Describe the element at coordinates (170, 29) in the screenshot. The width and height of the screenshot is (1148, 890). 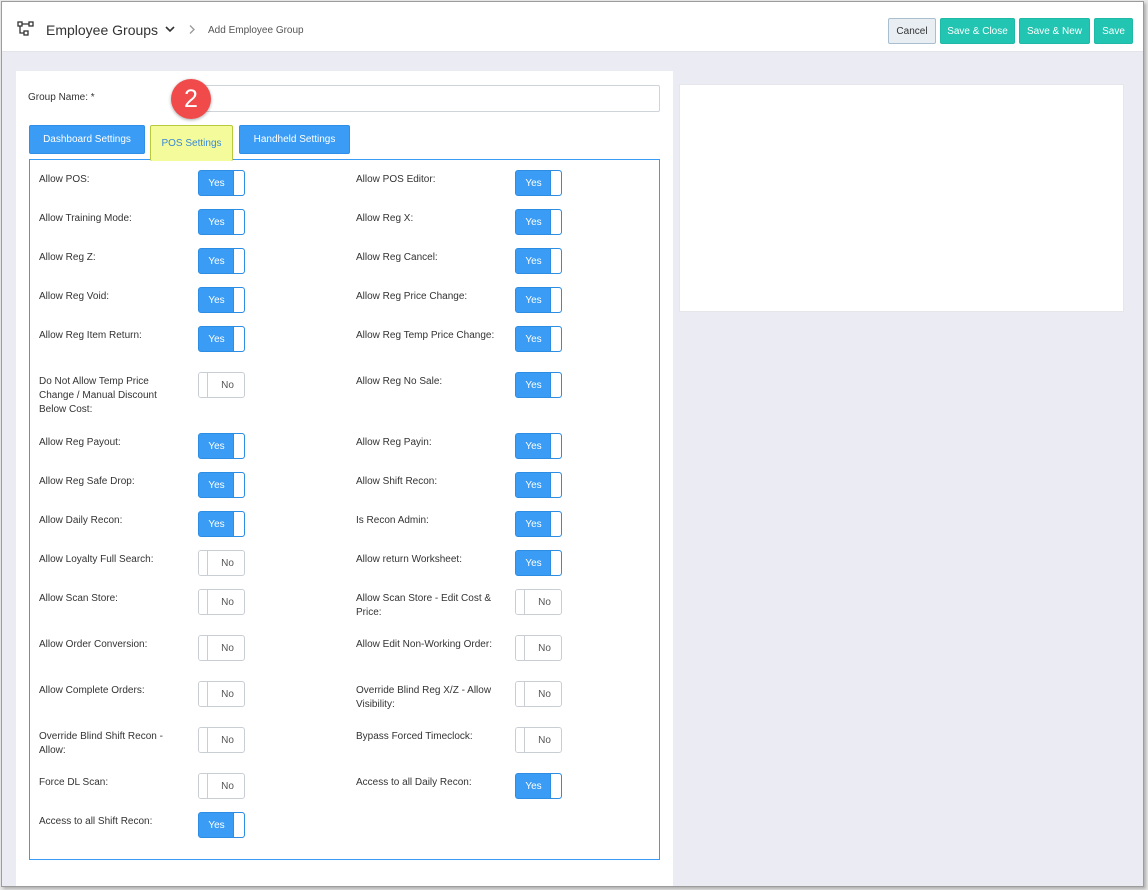
I see `chevron-down-icon` at that location.